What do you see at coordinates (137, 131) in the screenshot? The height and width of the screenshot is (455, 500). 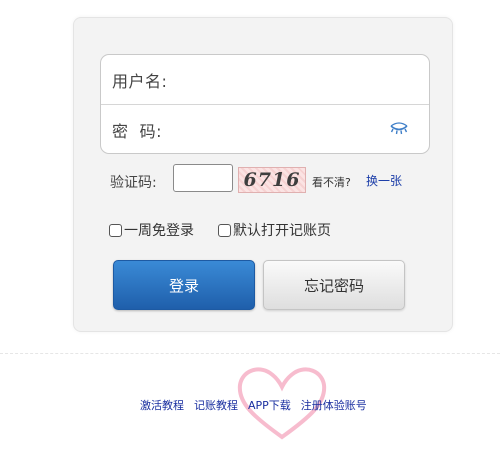 I see `password-label: 密 码:` at bounding box center [137, 131].